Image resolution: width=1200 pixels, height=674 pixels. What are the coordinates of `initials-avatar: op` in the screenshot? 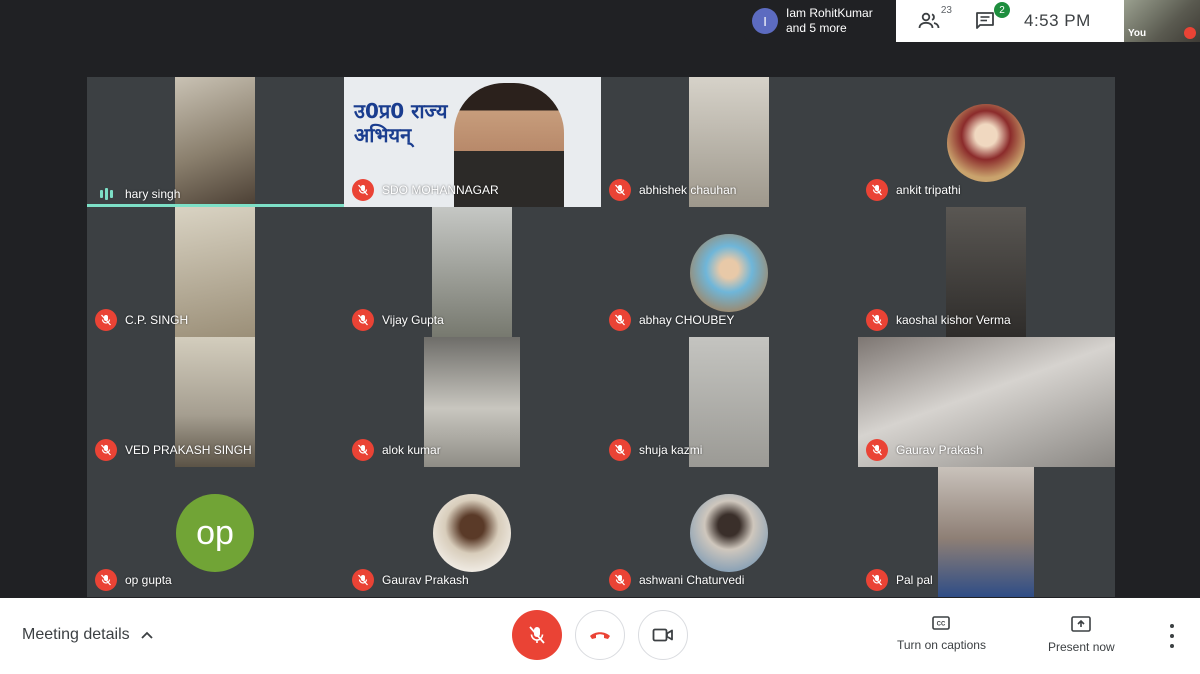 It's located at (215, 533).